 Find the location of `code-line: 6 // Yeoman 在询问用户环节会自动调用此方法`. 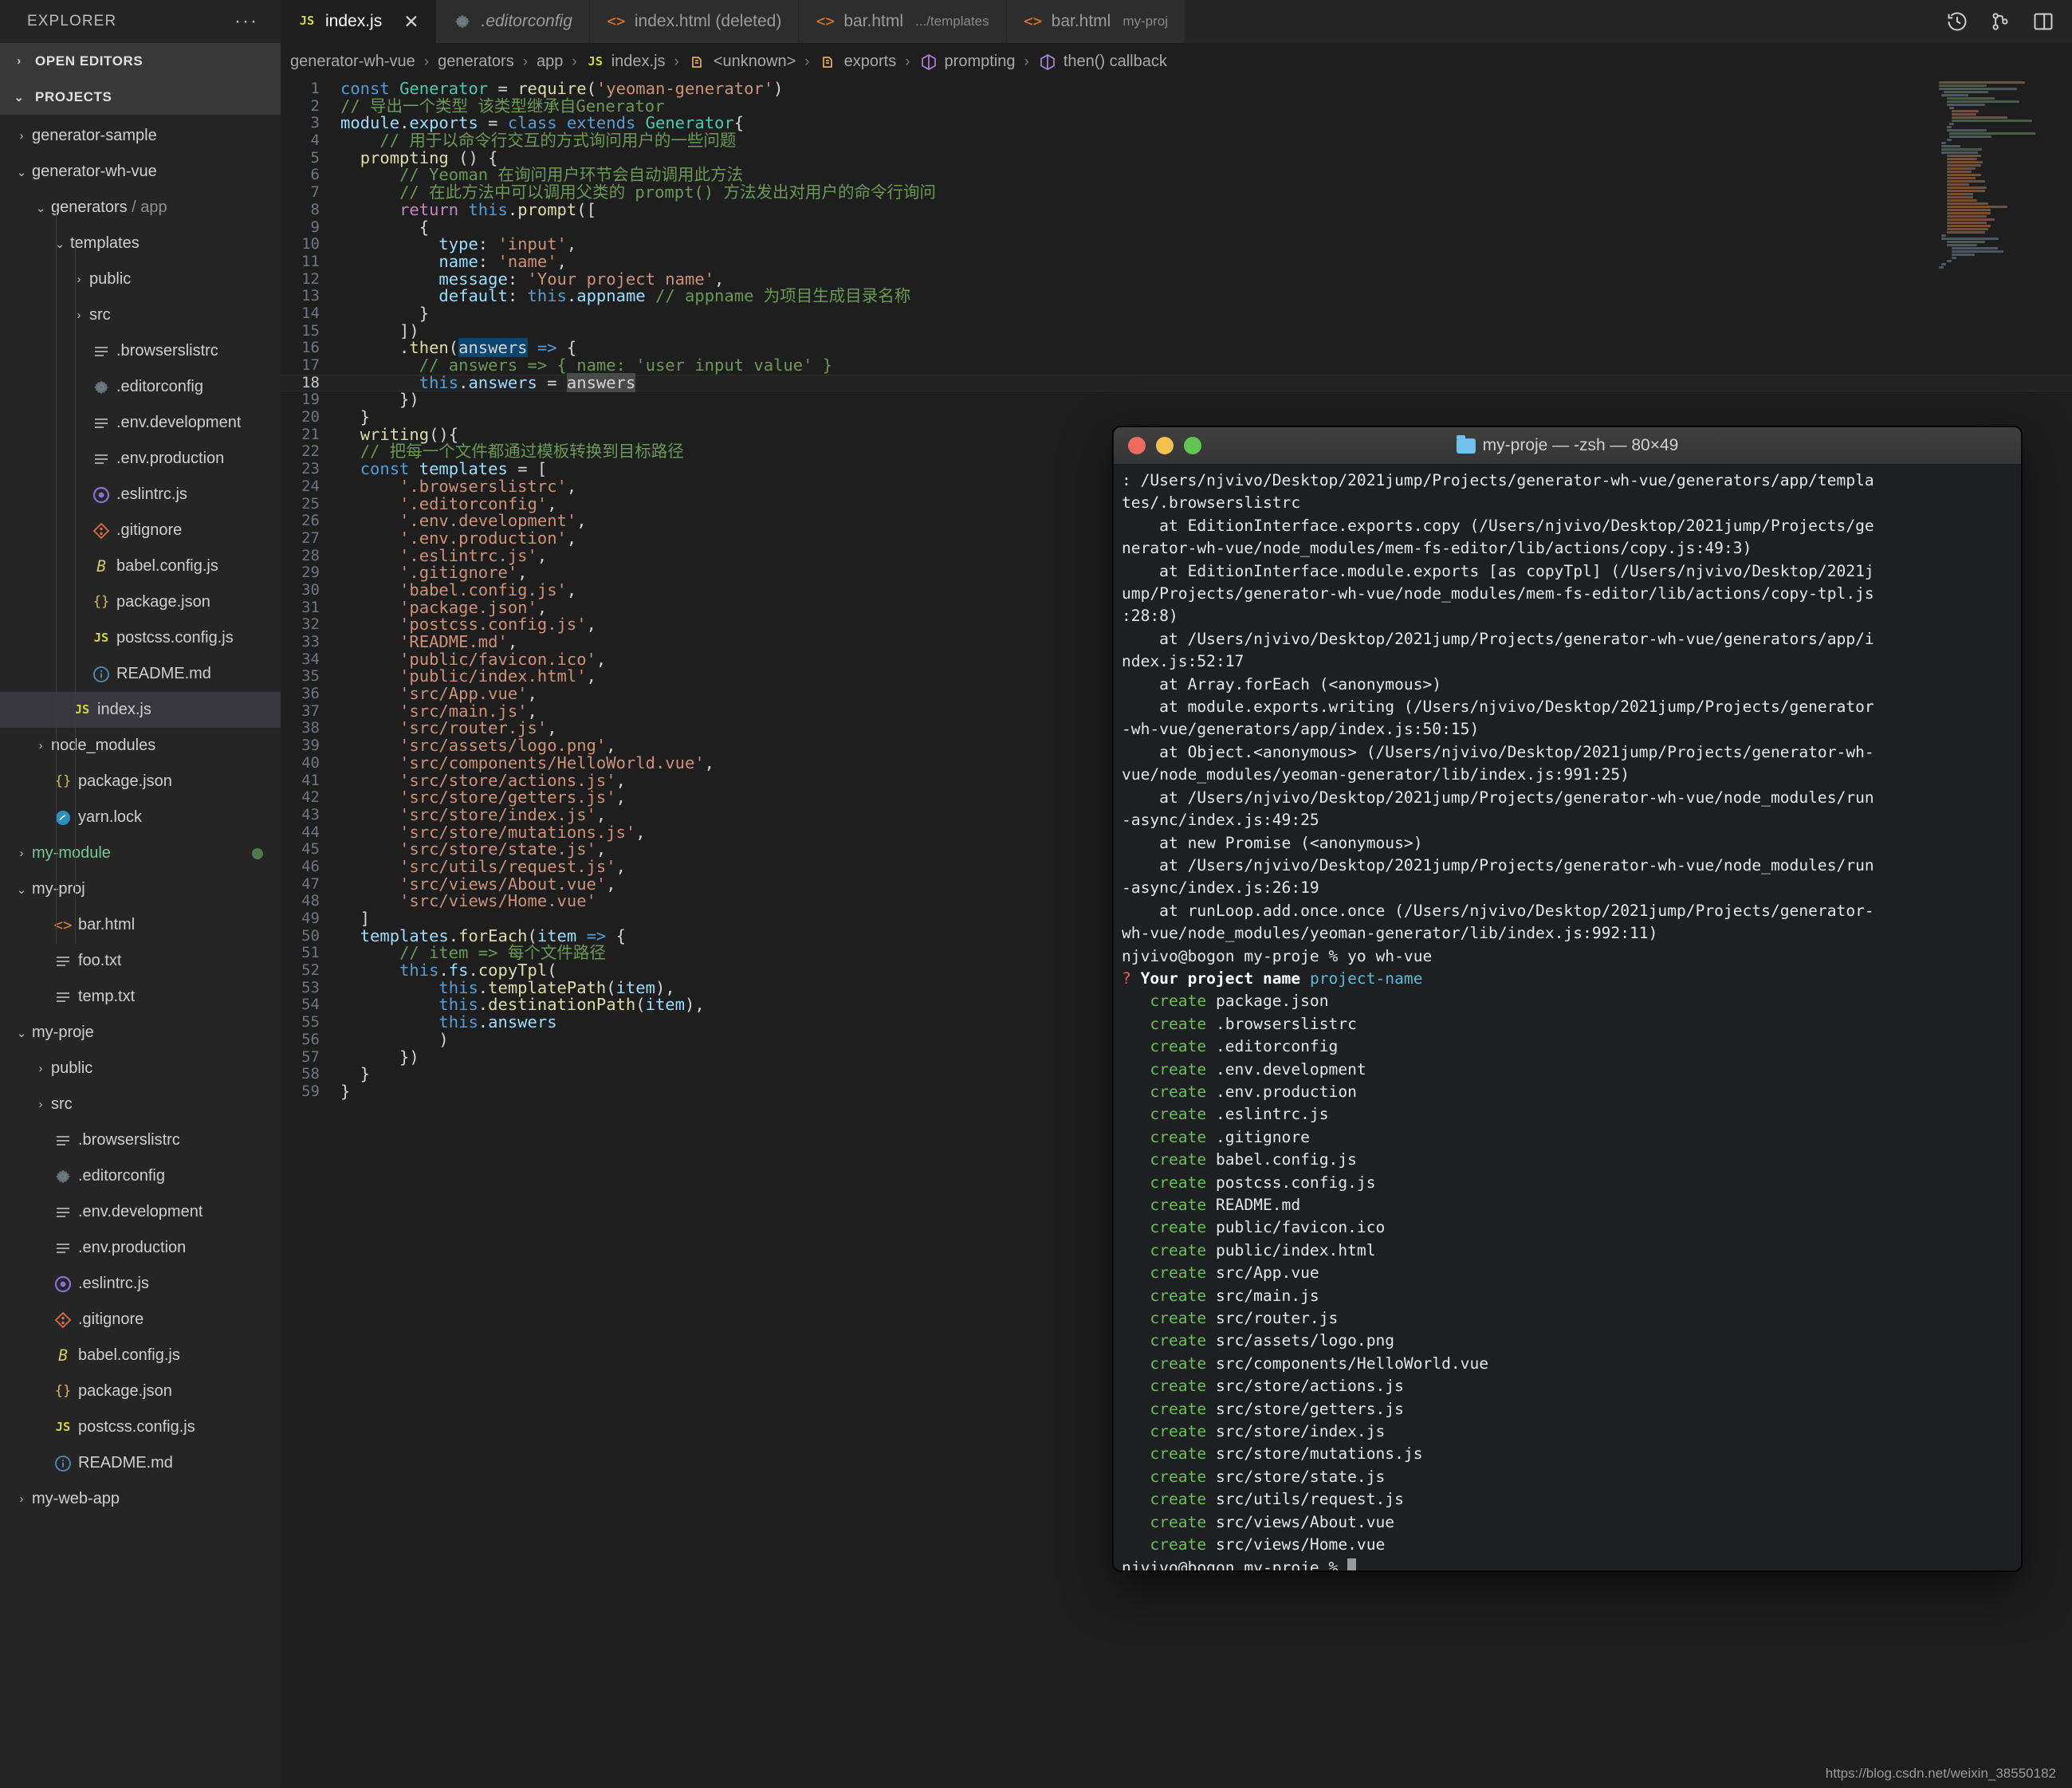

code-line: 6 // Yeoman 在询问用户环节会自动调用此方法 is located at coordinates (1176, 176).